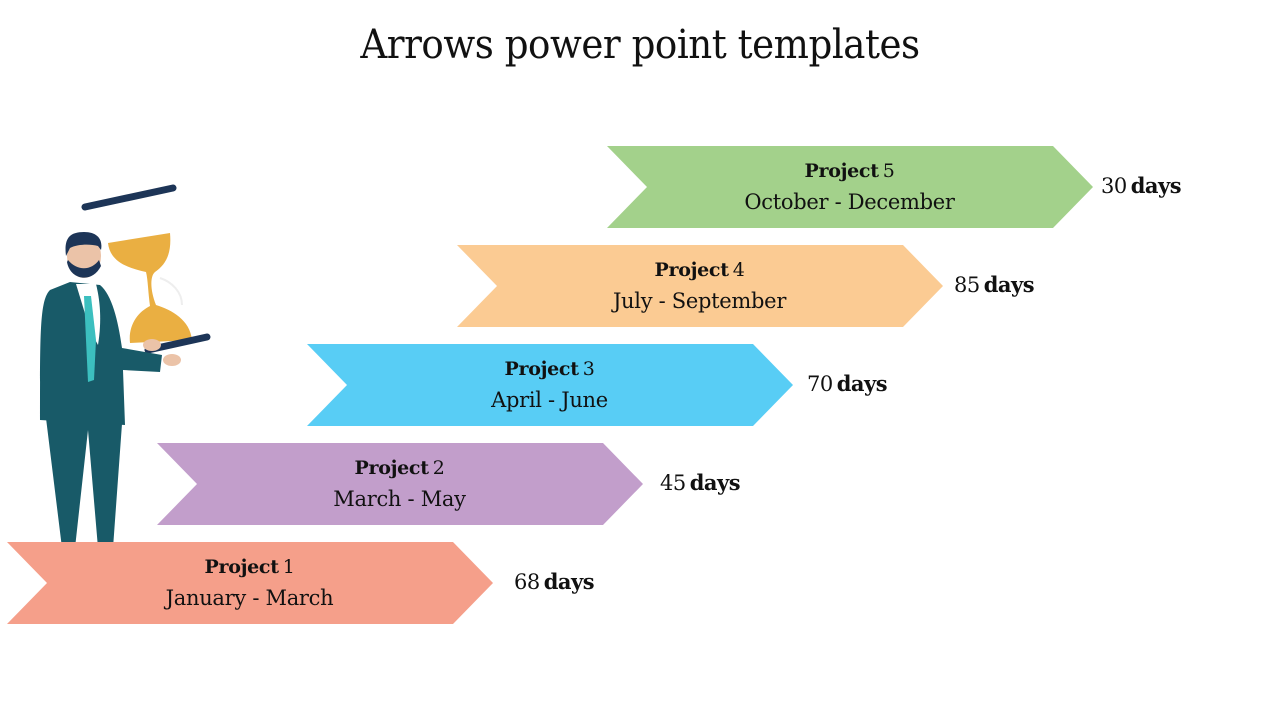 The height and width of the screenshot is (720, 1280). Describe the element at coordinates (850, 187) in the screenshot. I see `project-arrow: Project 5 October - December` at that location.